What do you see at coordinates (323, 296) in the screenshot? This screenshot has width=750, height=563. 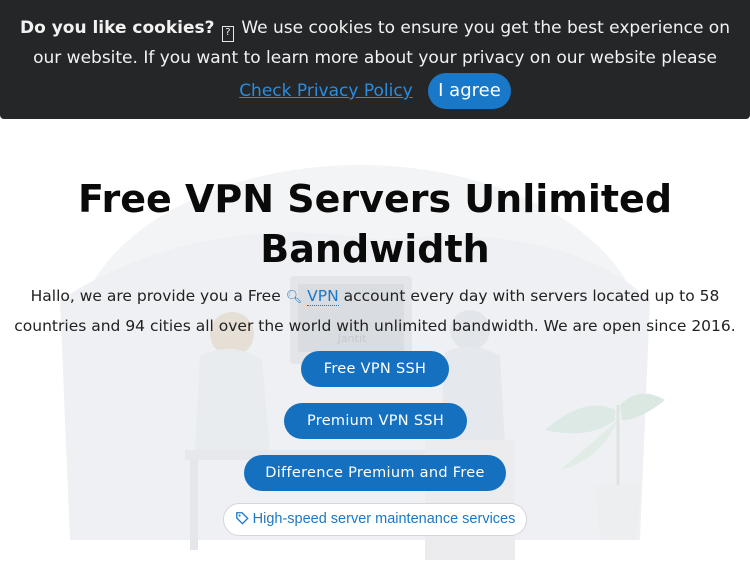 I see `vpn-glossary-link: VPN` at bounding box center [323, 296].